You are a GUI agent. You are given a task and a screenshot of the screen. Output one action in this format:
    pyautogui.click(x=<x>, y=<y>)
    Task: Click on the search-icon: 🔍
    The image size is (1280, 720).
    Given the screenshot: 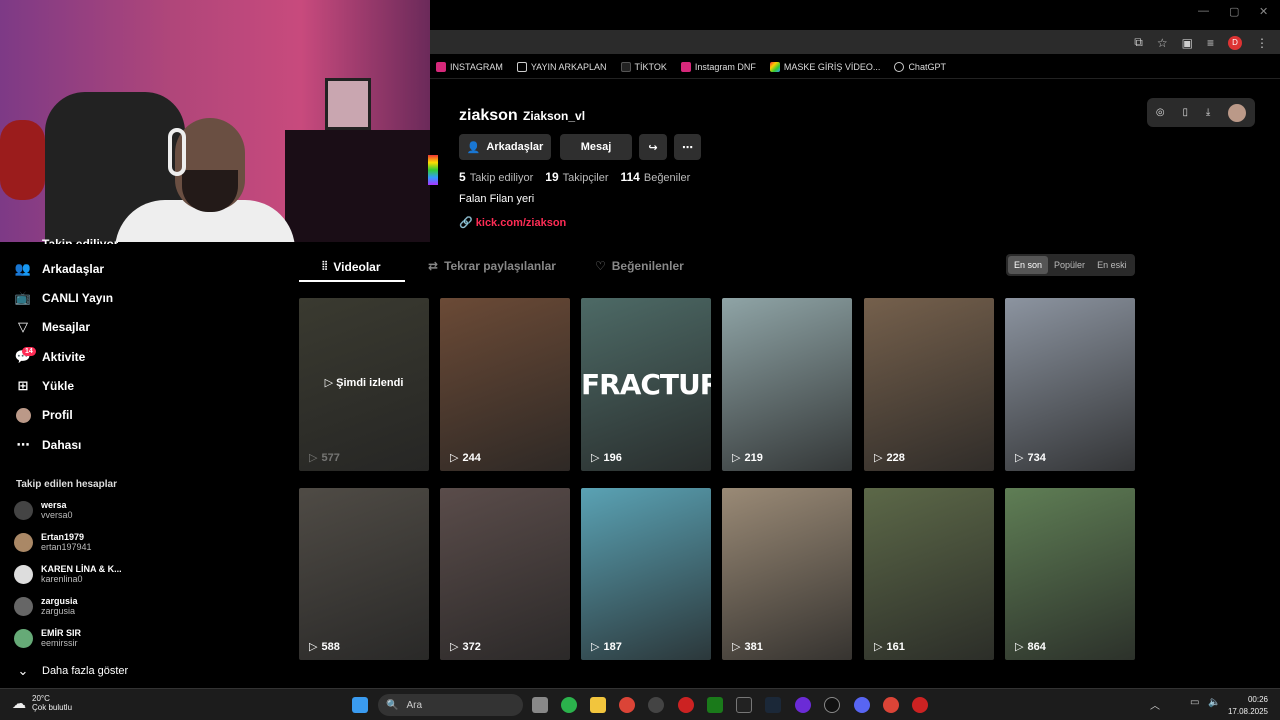 What is the action you would take?
    pyautogui.click(x=392, y=705)
    